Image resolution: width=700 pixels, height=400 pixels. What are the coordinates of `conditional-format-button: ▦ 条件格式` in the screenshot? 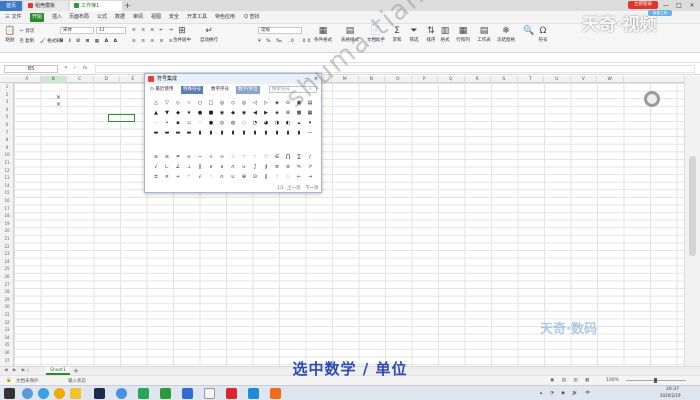 It's located at (323, 34).